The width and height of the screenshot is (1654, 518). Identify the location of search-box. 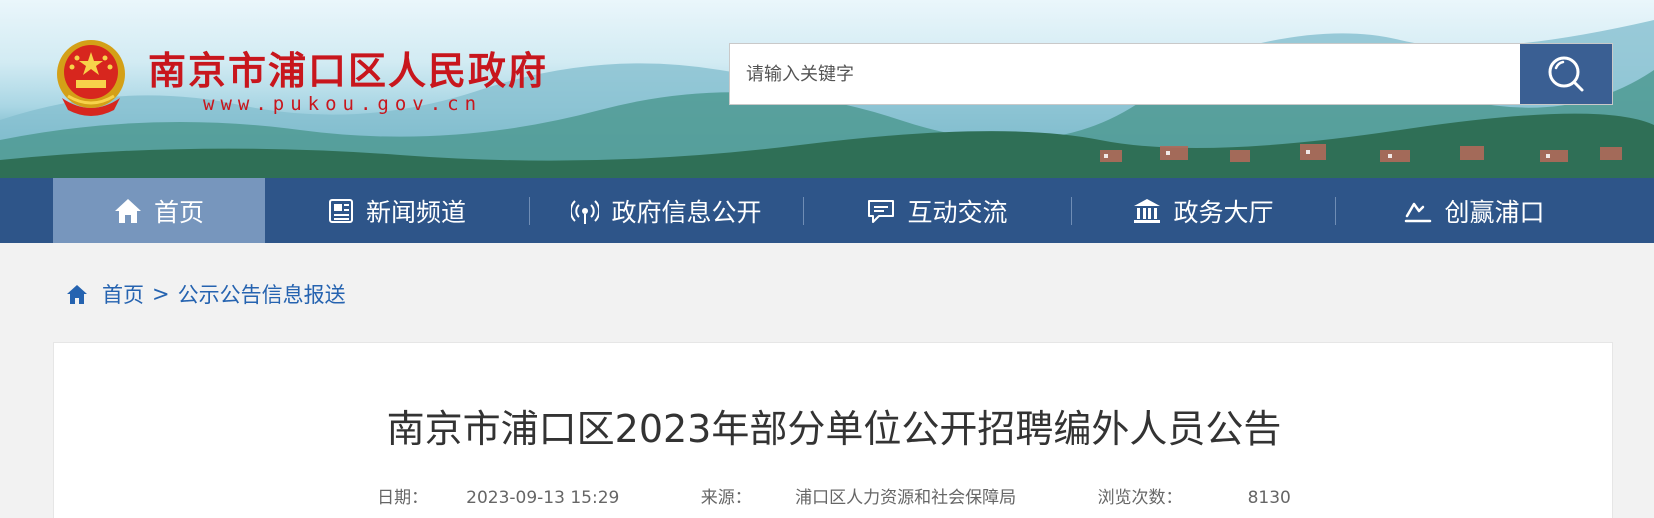
(1171, 74).